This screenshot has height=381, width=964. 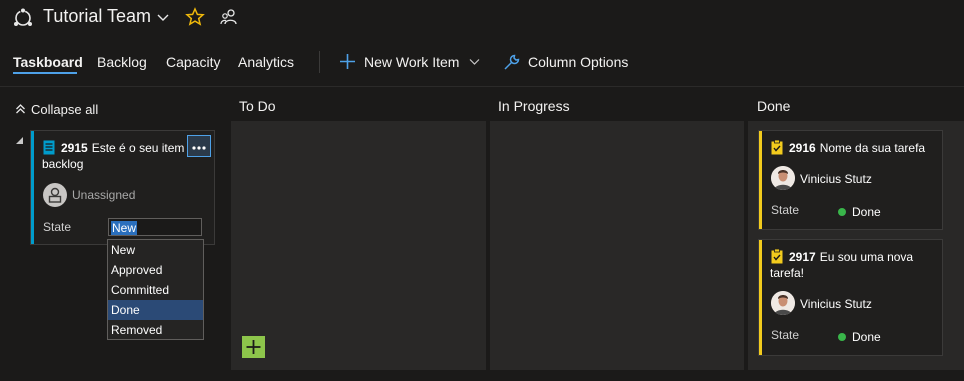 What do you see at coordinates (65, 109) in the screenshot?
I see `collapse-all-label: Collapse all` at bounding box center [65, 109].